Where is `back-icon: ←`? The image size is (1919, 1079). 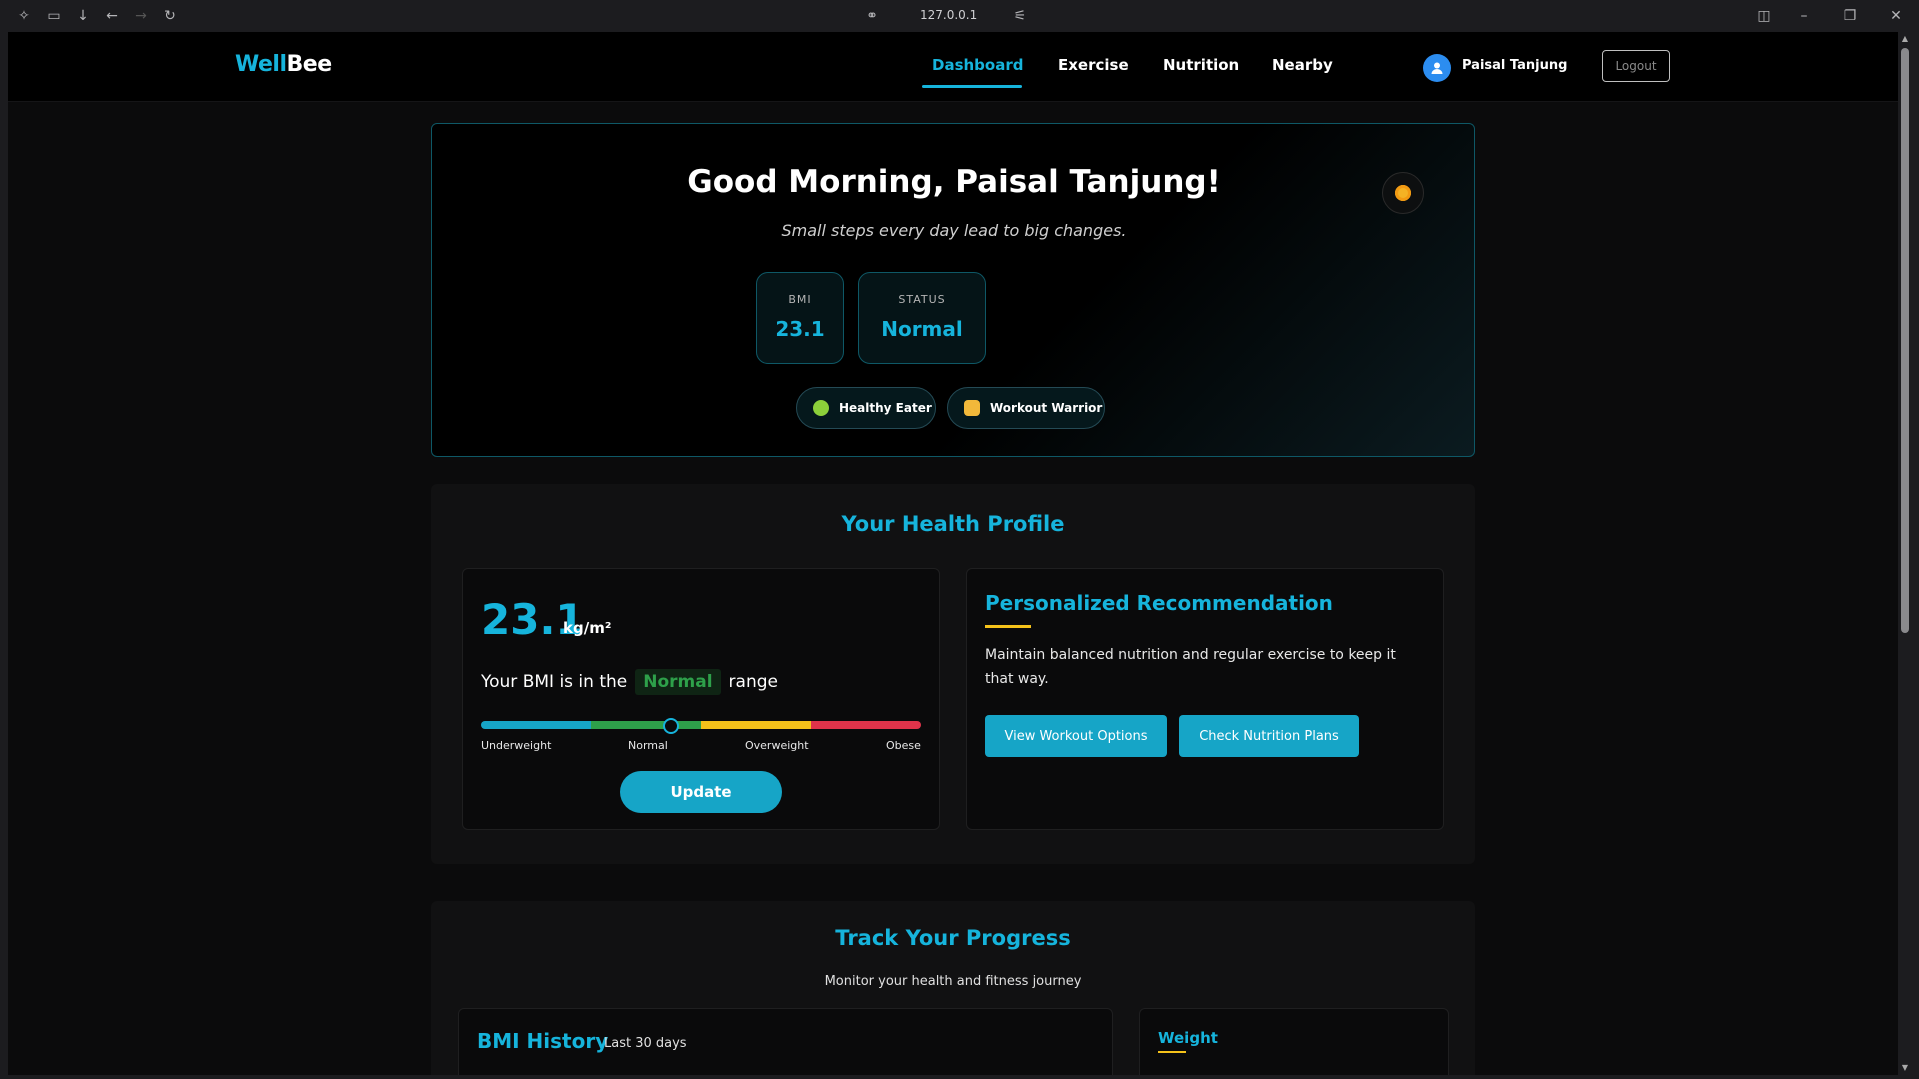
back-icon: ← is located at coordinates (112, 16).